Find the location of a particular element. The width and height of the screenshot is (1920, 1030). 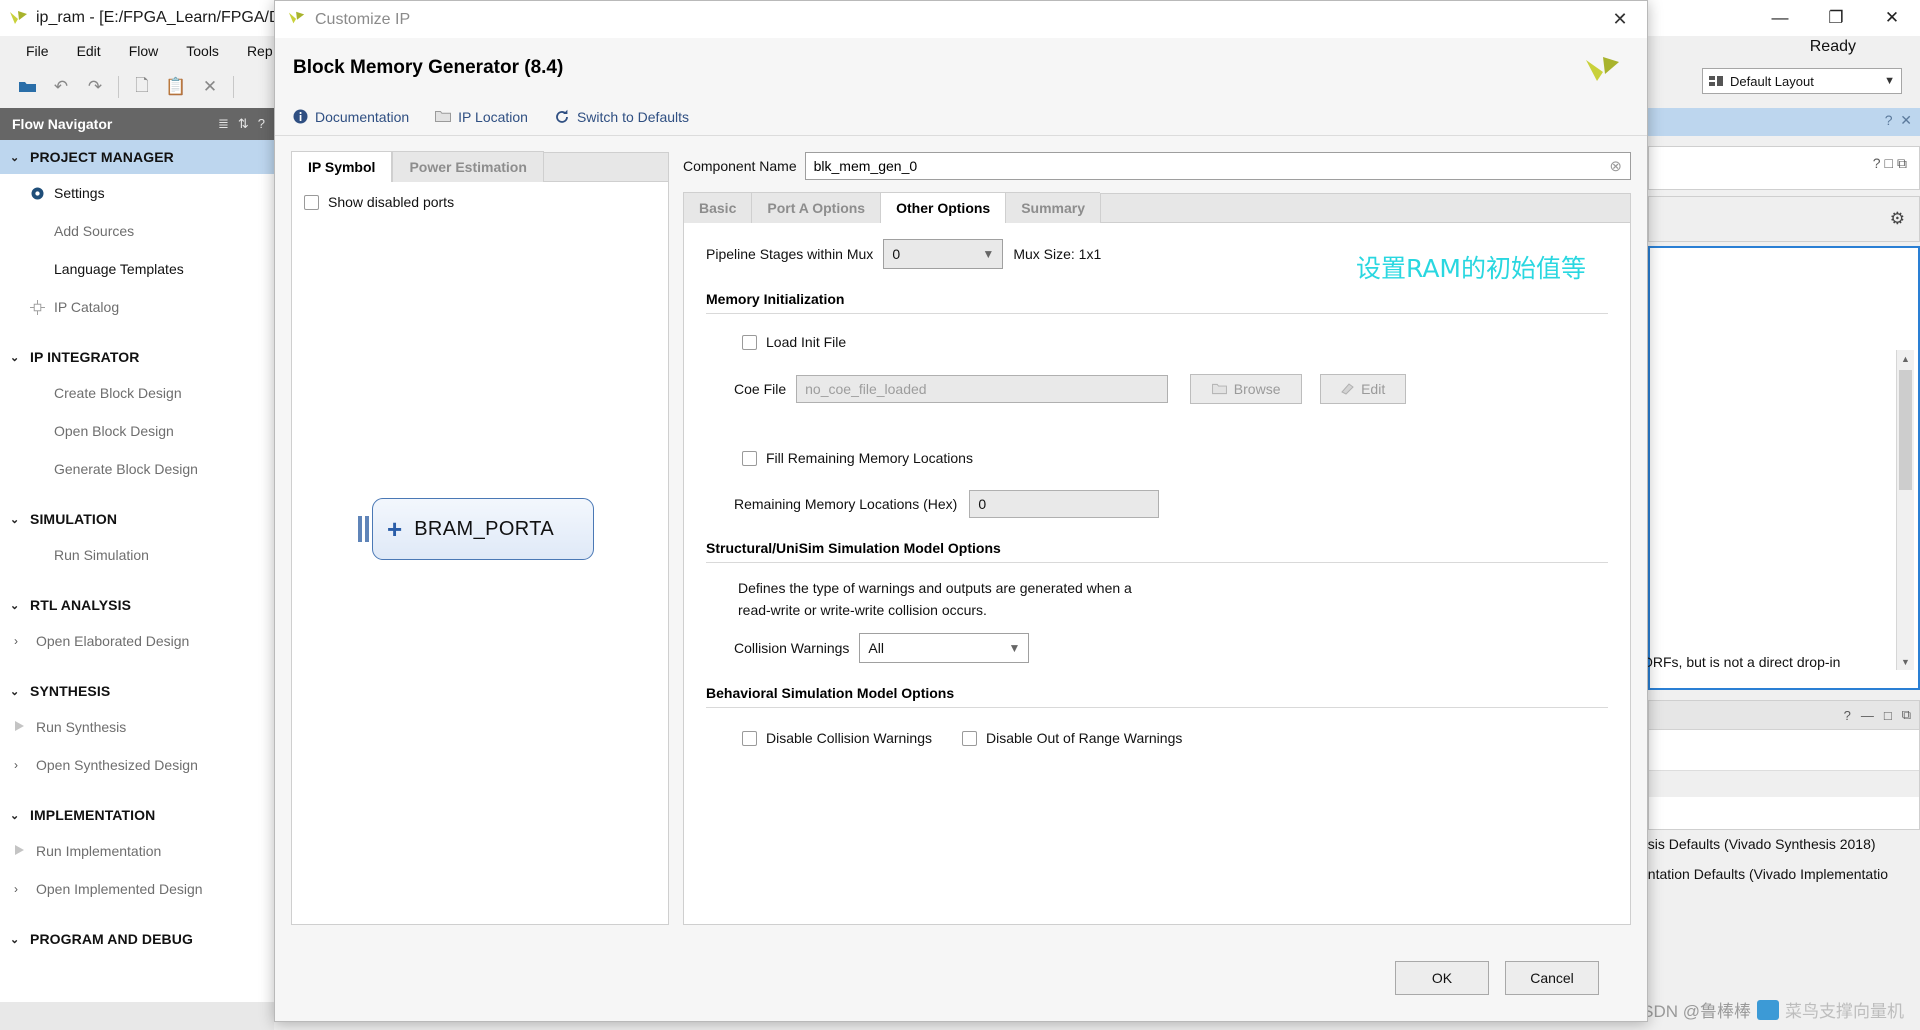

close-button: ✕ is located at coordinates (1892, 18).